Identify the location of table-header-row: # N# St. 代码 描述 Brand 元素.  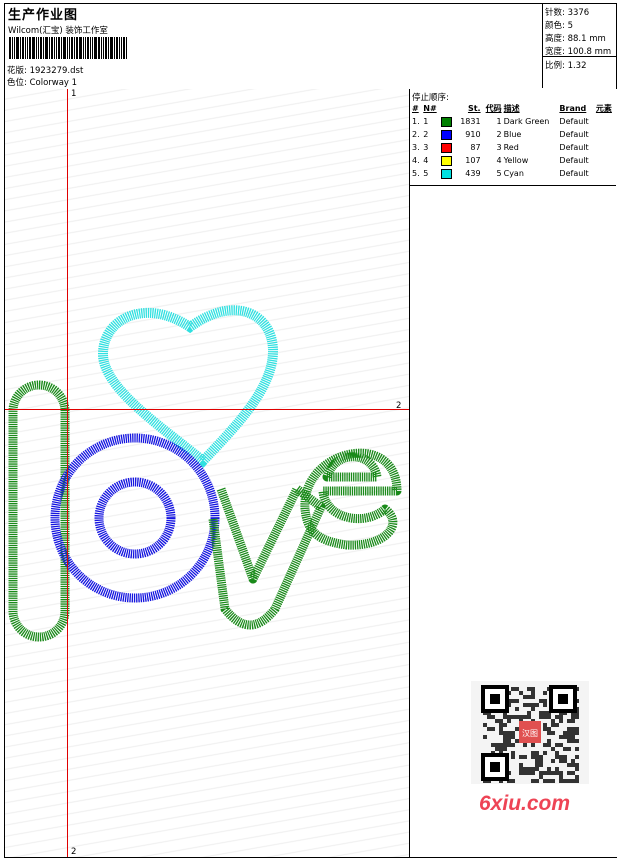
(513, 108).